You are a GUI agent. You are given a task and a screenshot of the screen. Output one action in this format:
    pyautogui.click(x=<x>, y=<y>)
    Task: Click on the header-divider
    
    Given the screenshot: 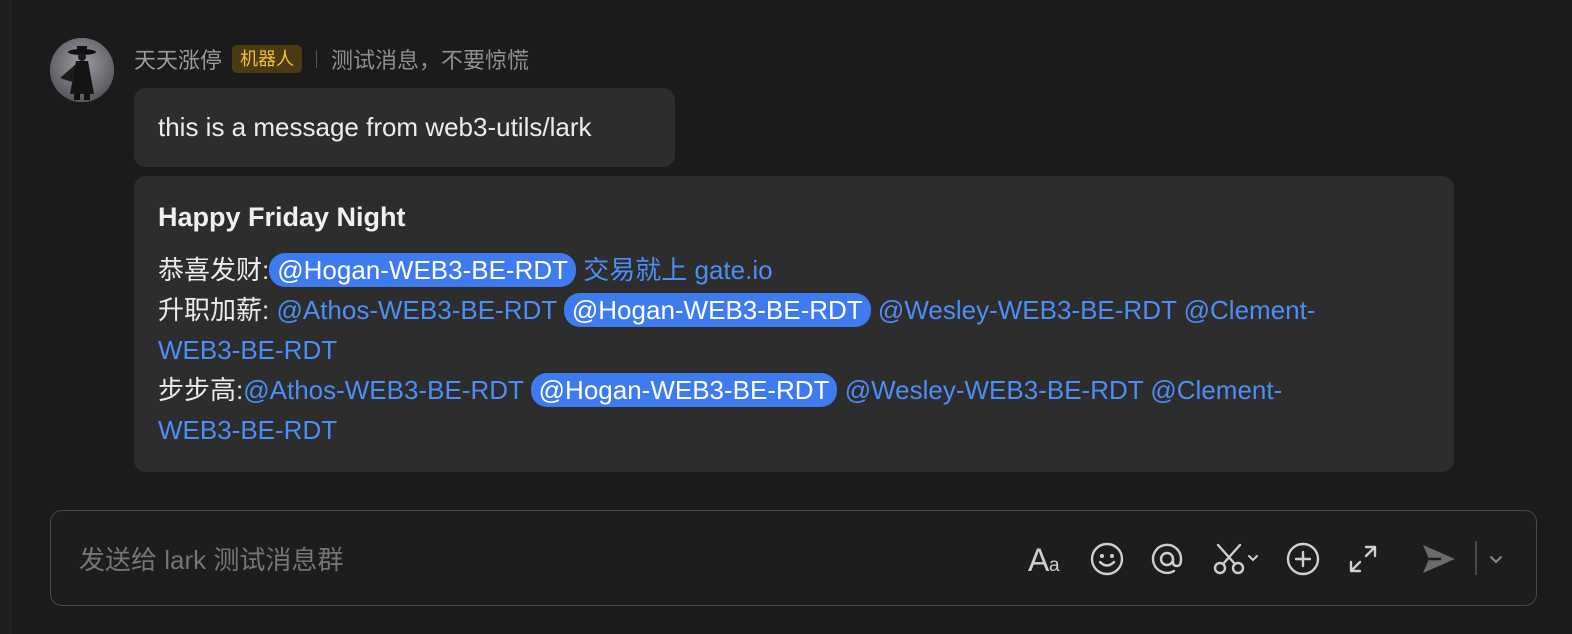 What is the action you would take?
    pyautogui.click(x=317, y=59)
    